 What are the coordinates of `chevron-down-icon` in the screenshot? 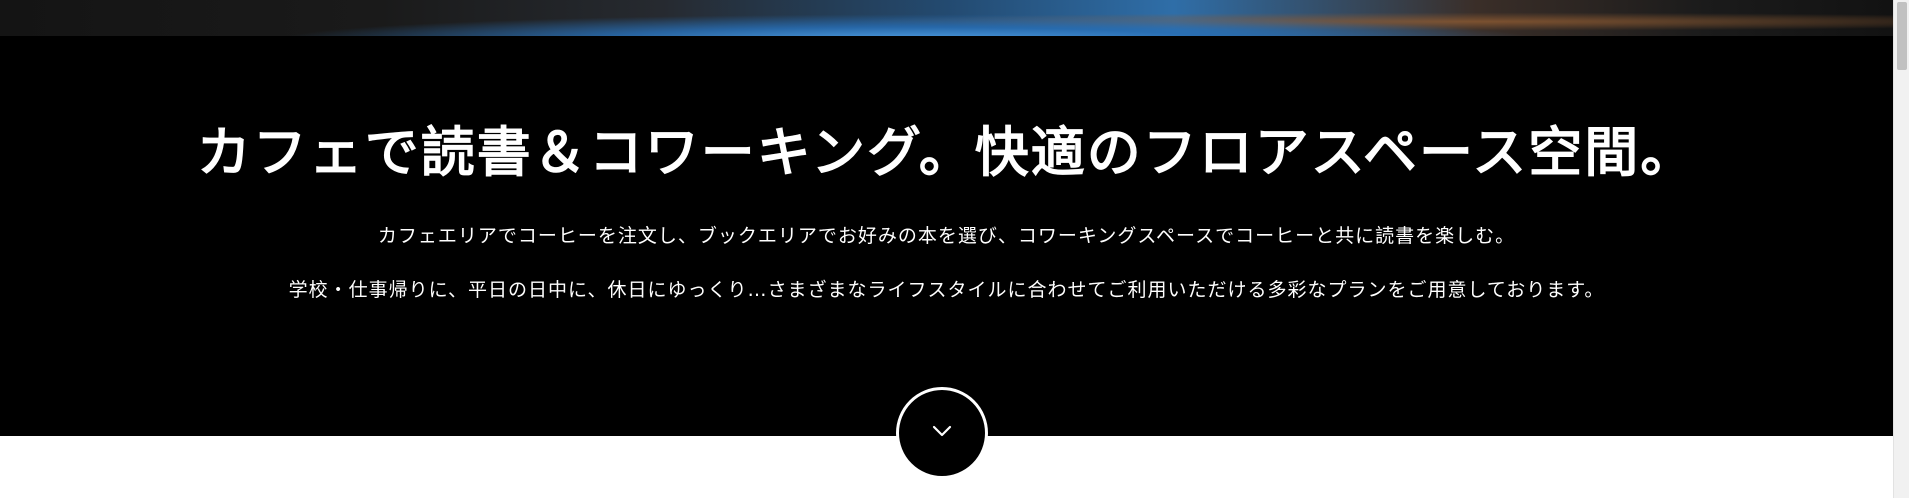 It's located at (942, 433).